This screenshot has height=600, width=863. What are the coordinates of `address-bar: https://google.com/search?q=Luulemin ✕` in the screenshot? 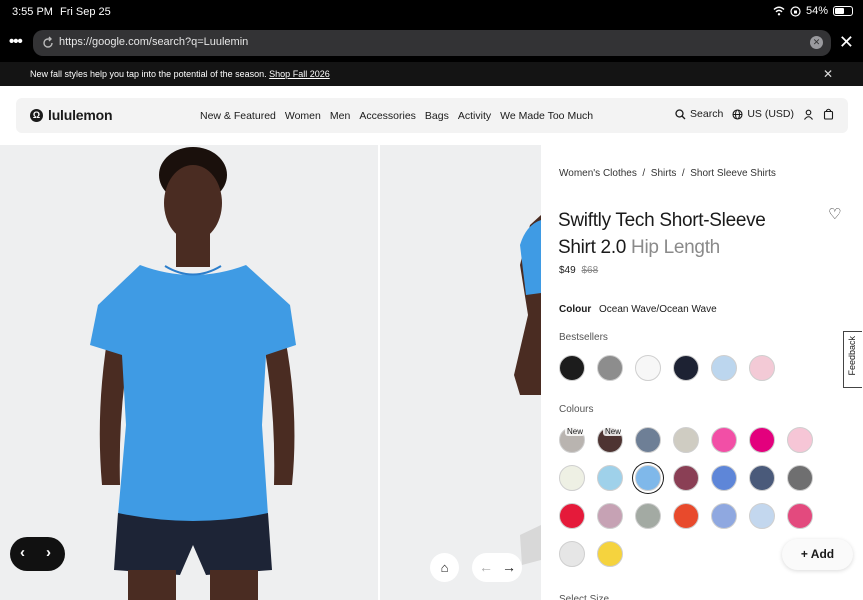 It's located at (432, 43).